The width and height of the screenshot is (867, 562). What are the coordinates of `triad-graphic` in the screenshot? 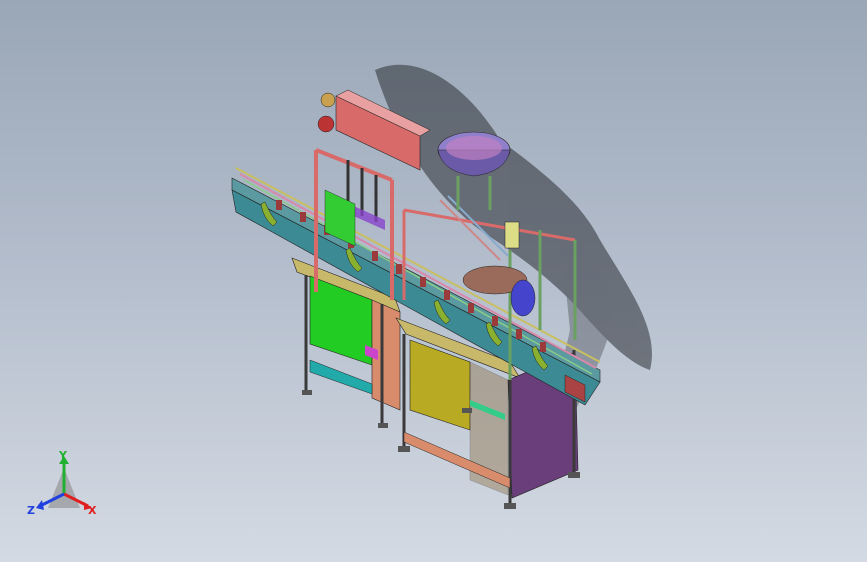 It's located at (64, 483).